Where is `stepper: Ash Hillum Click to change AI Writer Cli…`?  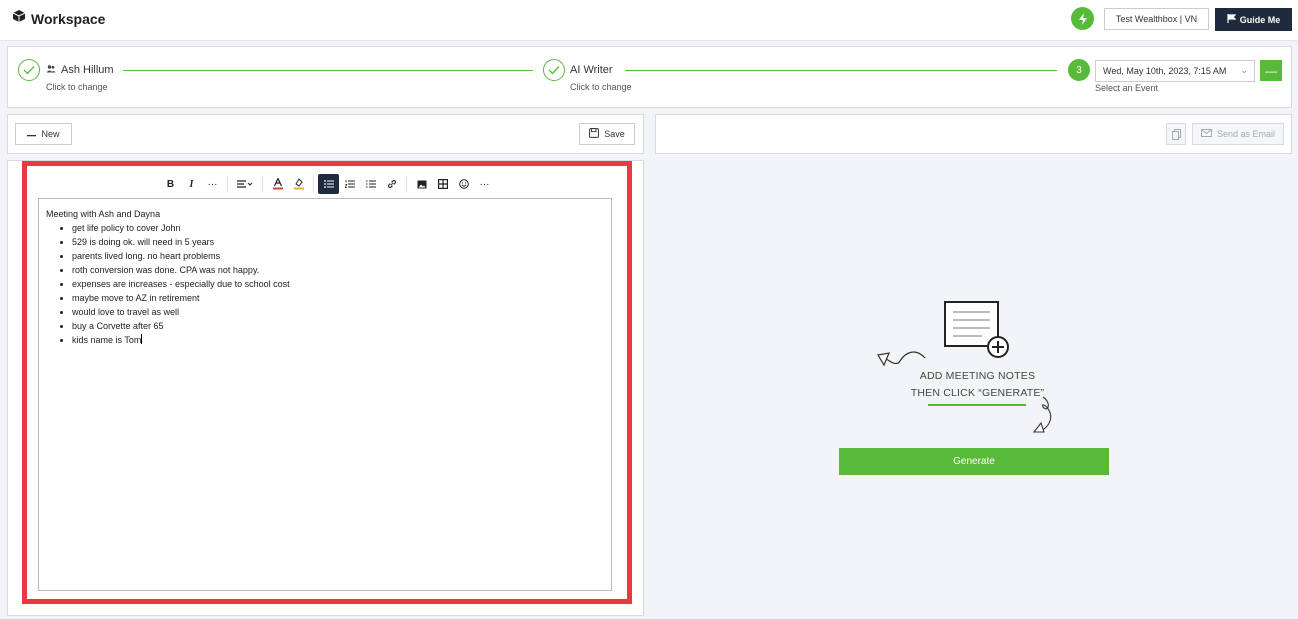 stepper: Ash Hillum Click to change AI Writer Cli… is located at coordinates (649, 77).